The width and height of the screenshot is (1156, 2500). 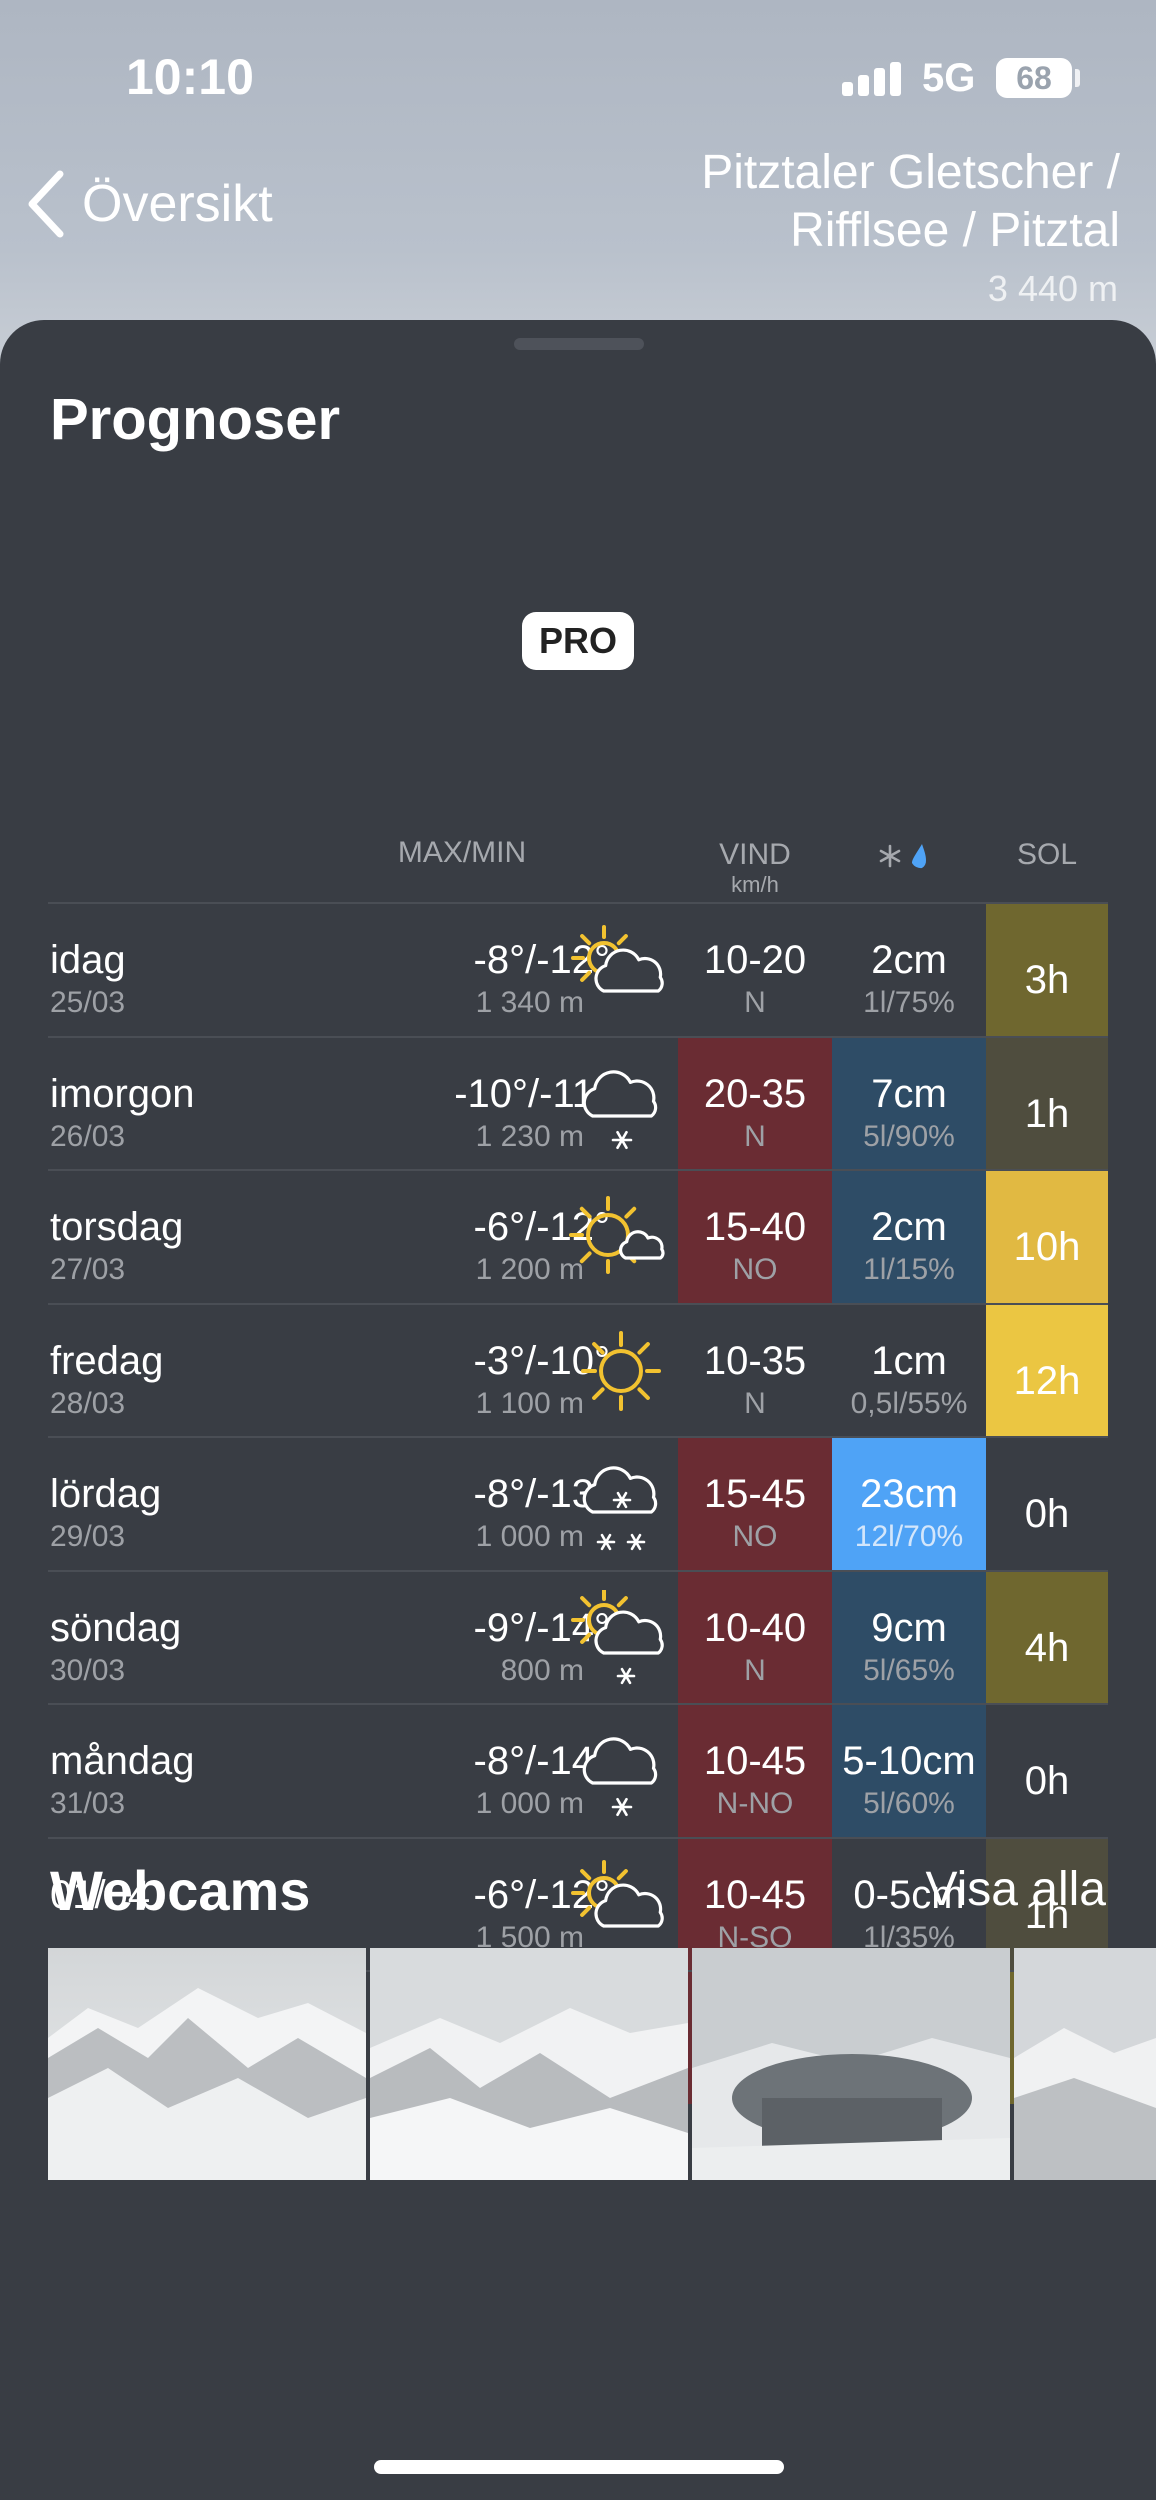 What do you see at coordinates (909, 1761) in the screenshot?
I see `snowfall: 5-10cm` at bounding box center [909, 1761].